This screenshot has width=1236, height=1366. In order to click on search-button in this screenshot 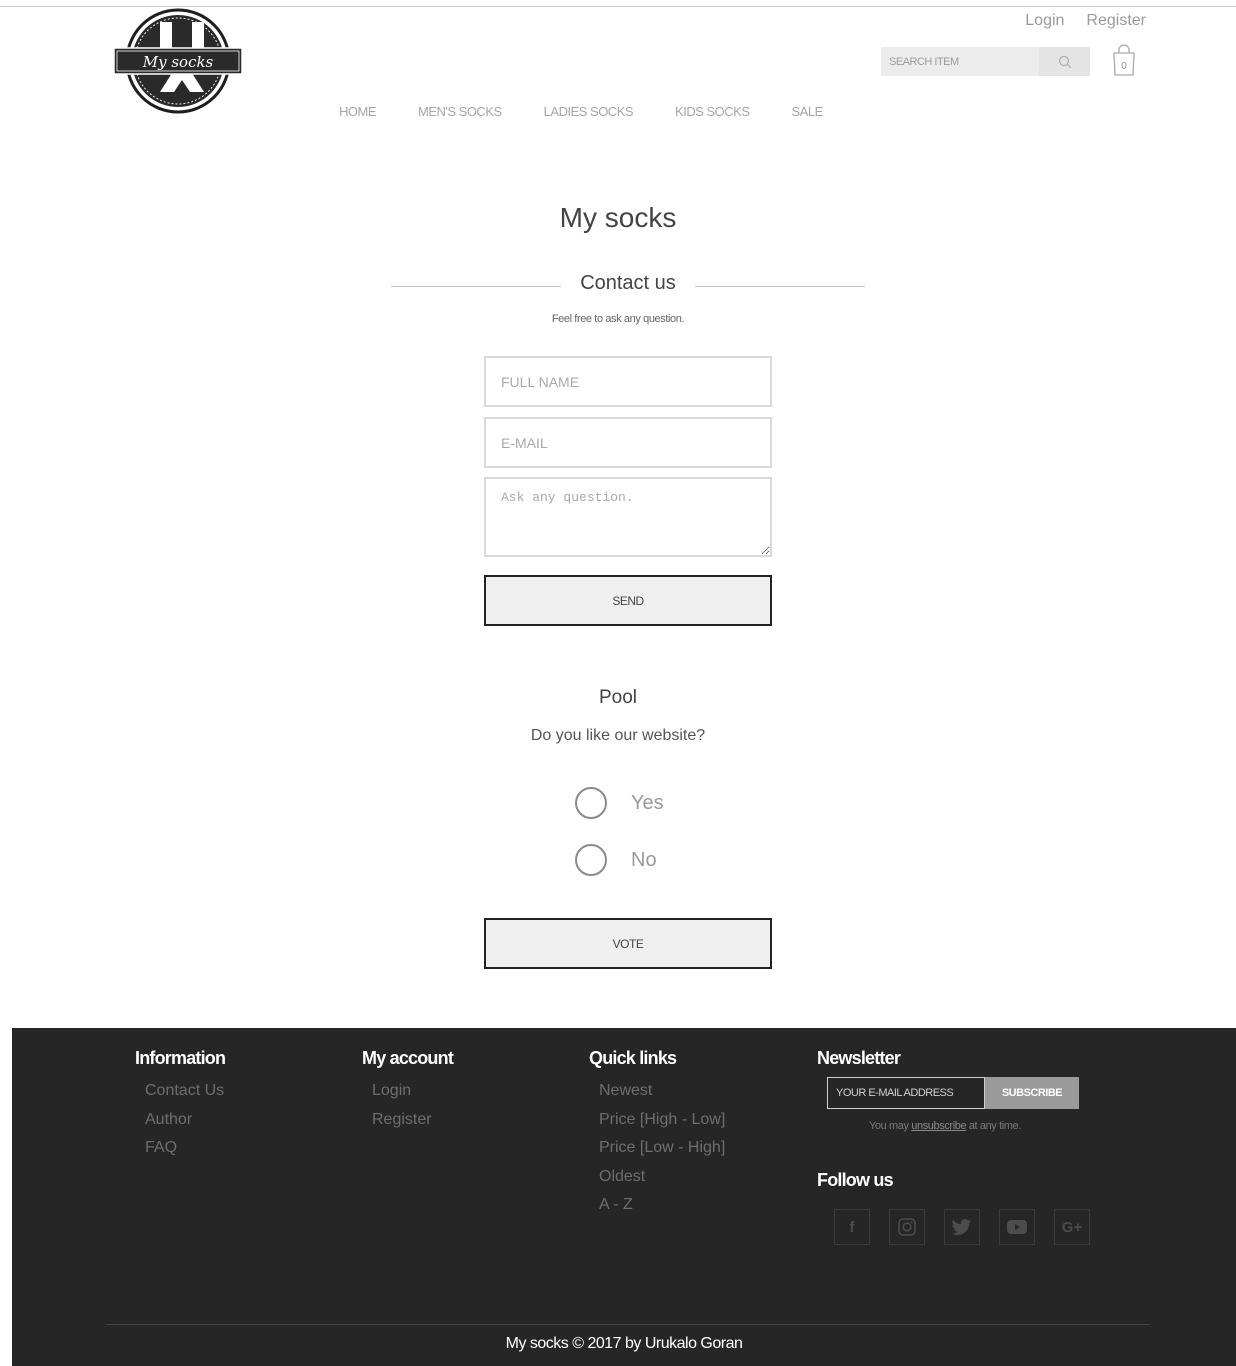, I will do `click(1064, 61)`.